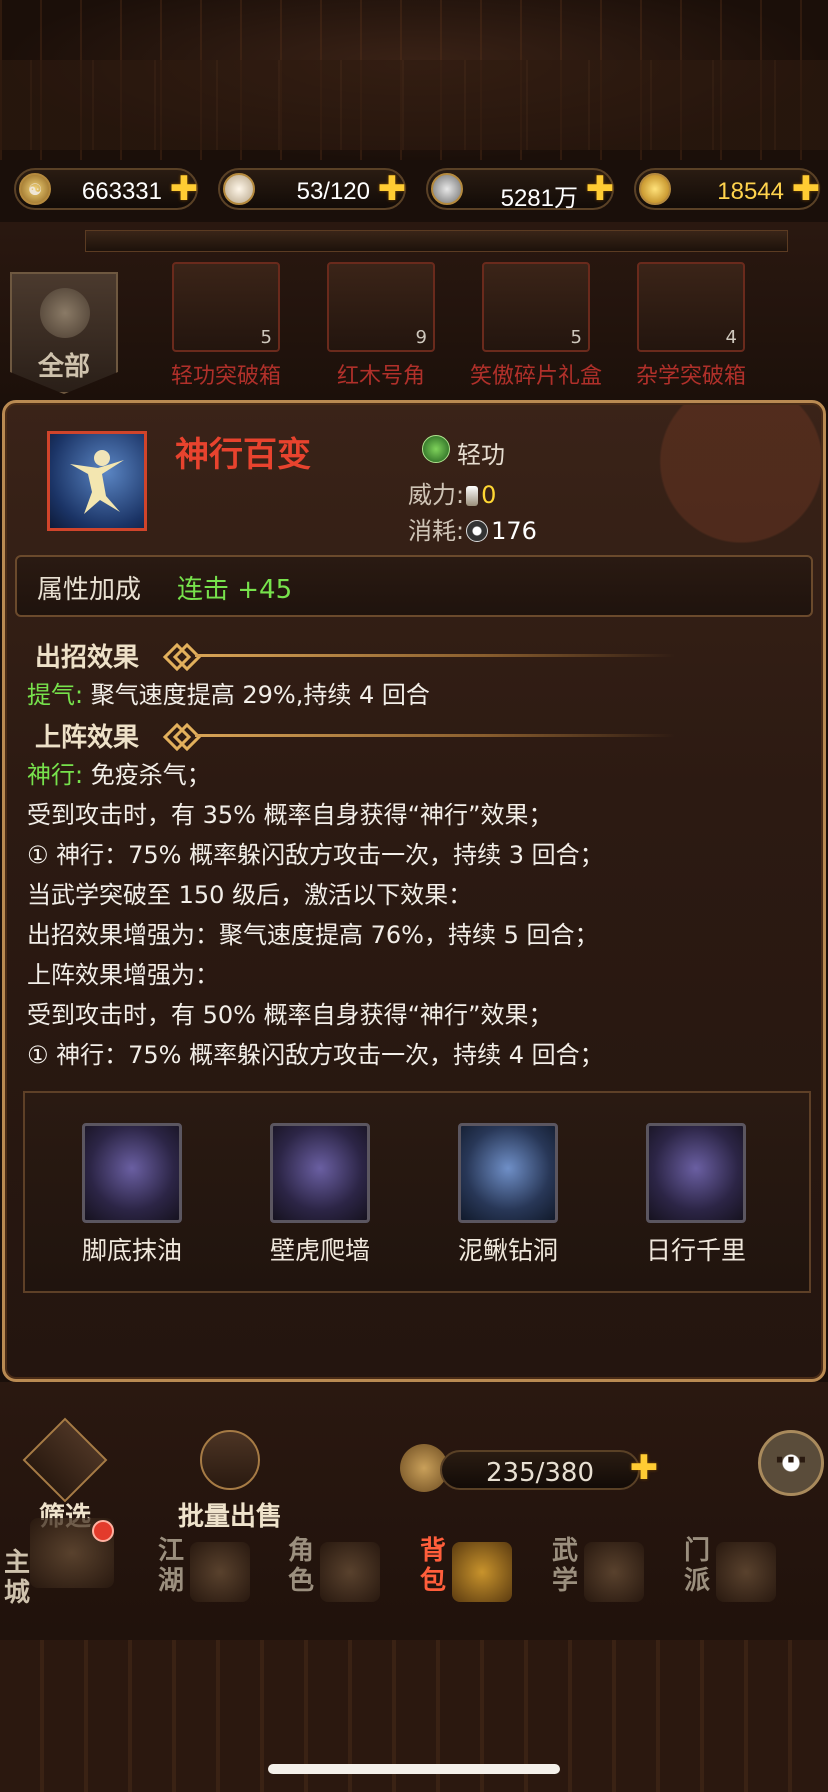  Describe the element at coordinates (655, 189) in the screenshot. I see `gold-ingot-icon` at that location.